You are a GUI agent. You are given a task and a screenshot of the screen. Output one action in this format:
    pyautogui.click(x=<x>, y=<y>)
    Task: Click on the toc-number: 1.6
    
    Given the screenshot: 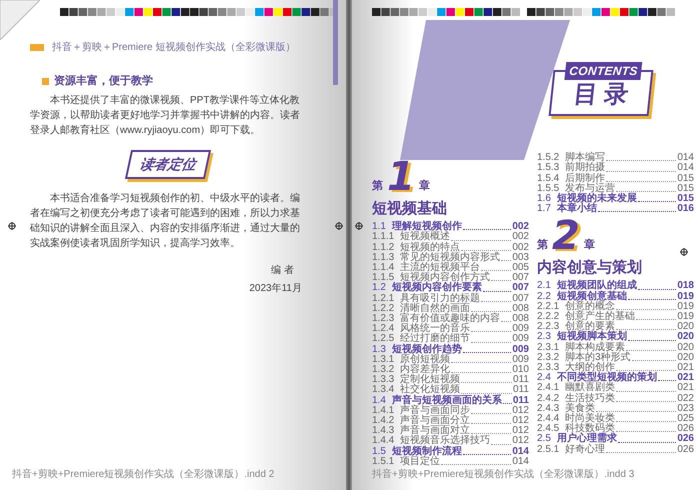 What is the action you would take?
    pyautogui.click(x=544, y=199)
    